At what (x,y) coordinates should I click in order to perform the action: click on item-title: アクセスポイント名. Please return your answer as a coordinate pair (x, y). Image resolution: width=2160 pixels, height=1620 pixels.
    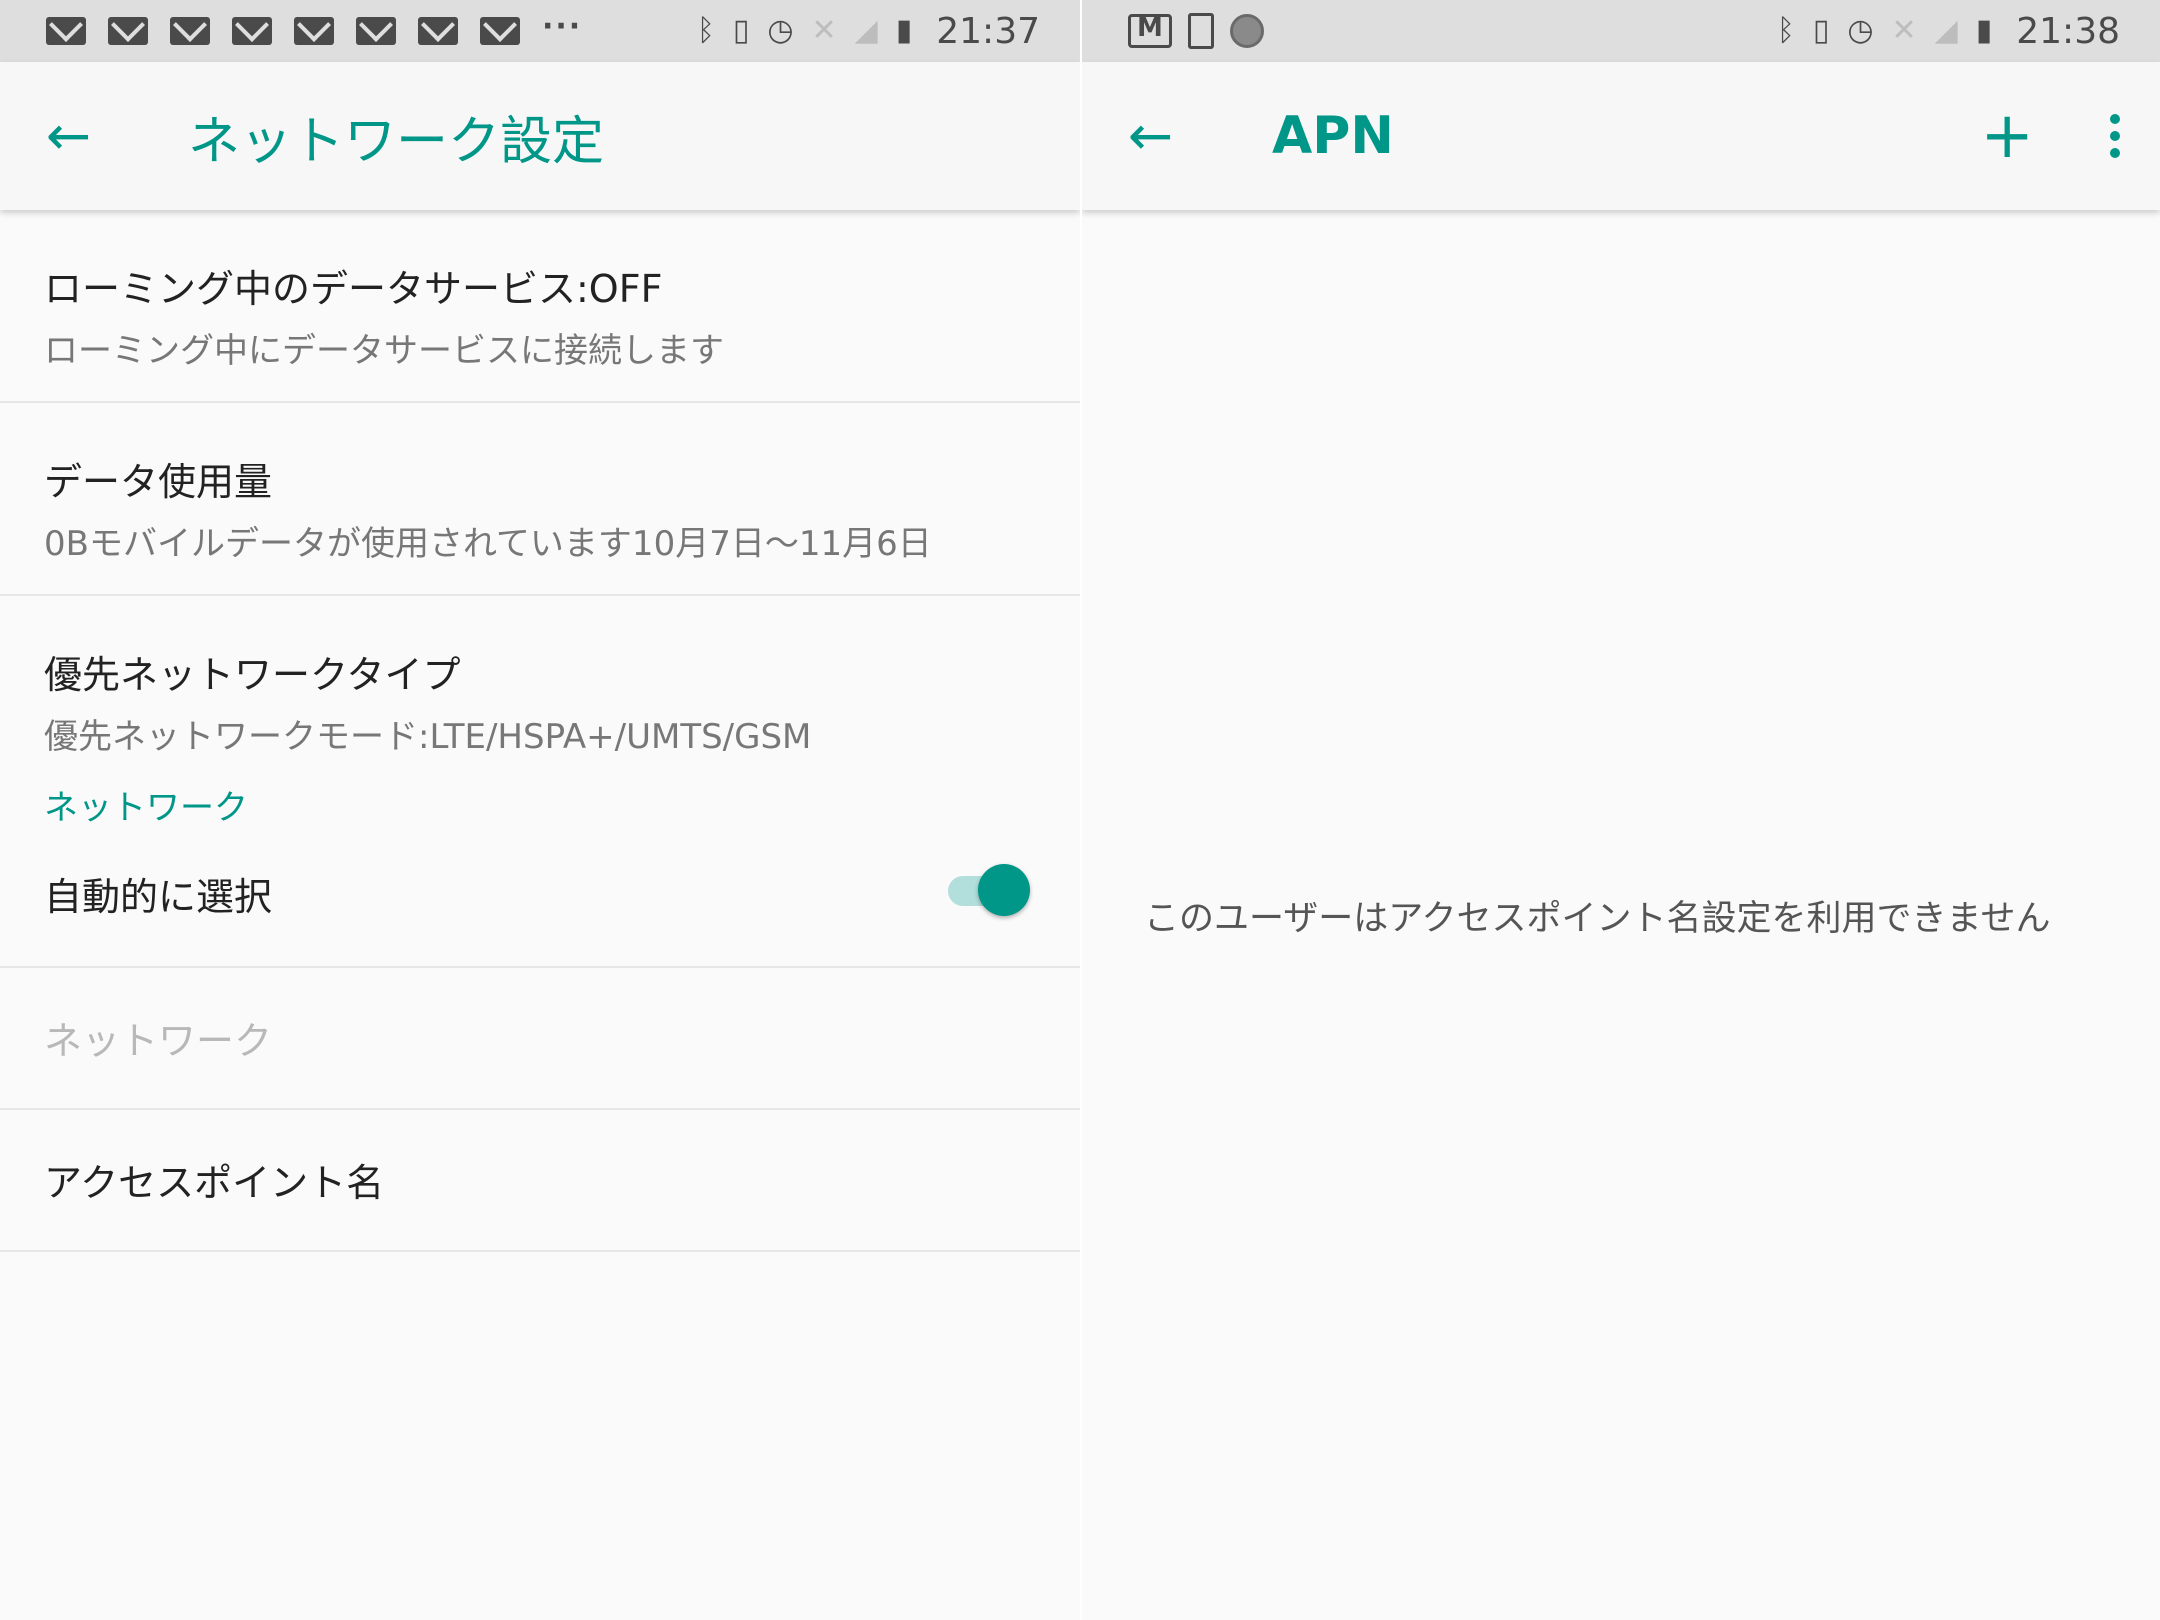
    Looking at the image, I should click on (214, 1183).